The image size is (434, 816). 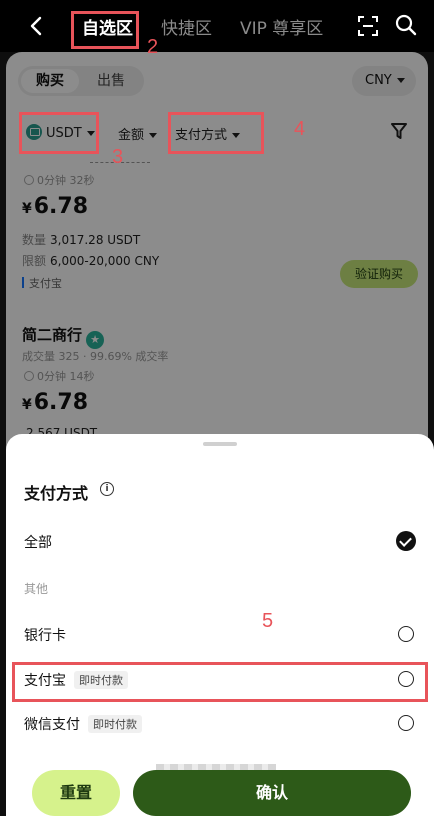 What do you see at coordinates (300, 129) in the screenshot?
I see `annotation-number-4: 4` at bounding box center [300, 129].